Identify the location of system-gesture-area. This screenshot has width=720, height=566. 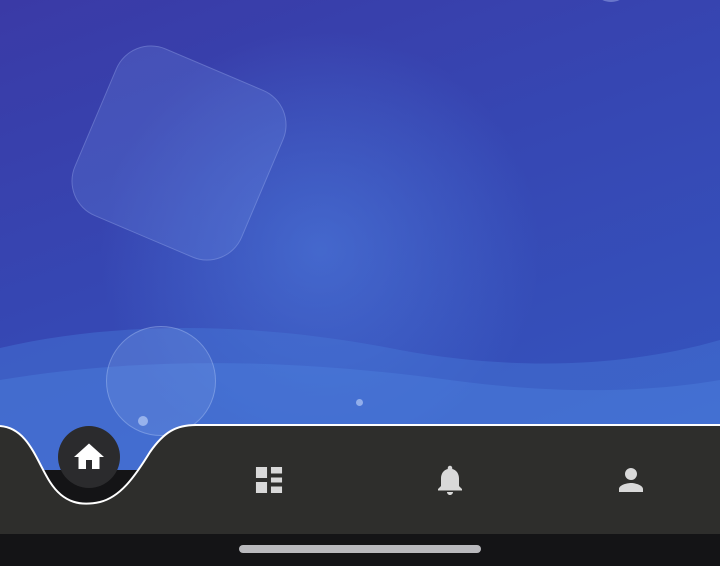
(360, 550).